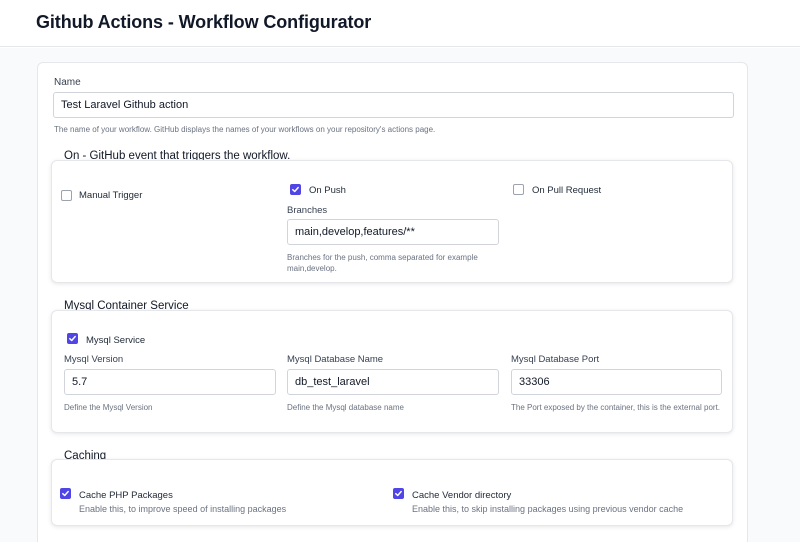  I want to click on manual-trigger-label: Manual Trigger, so click(111, 195).